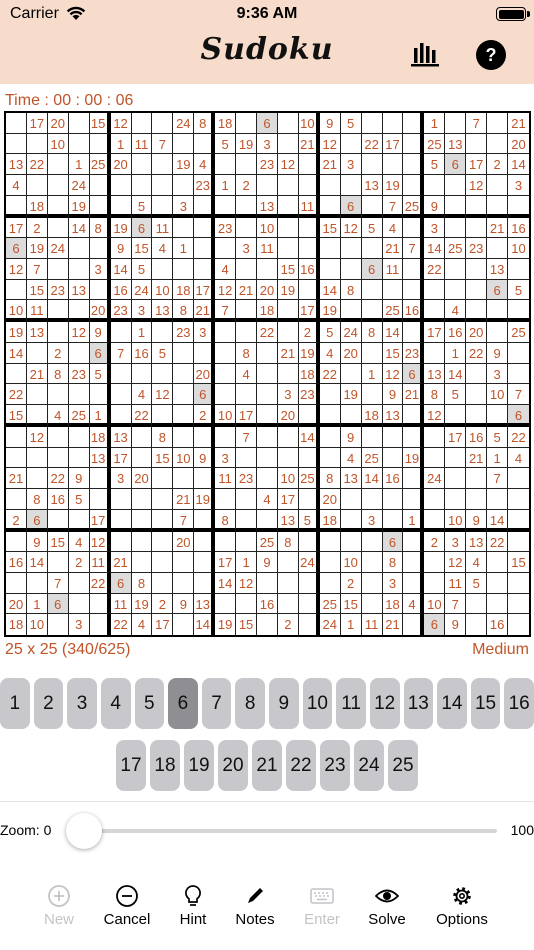  Describe the element at coordinates (309, 520) in the screenshot. I see `board-cell: 5` at that location.